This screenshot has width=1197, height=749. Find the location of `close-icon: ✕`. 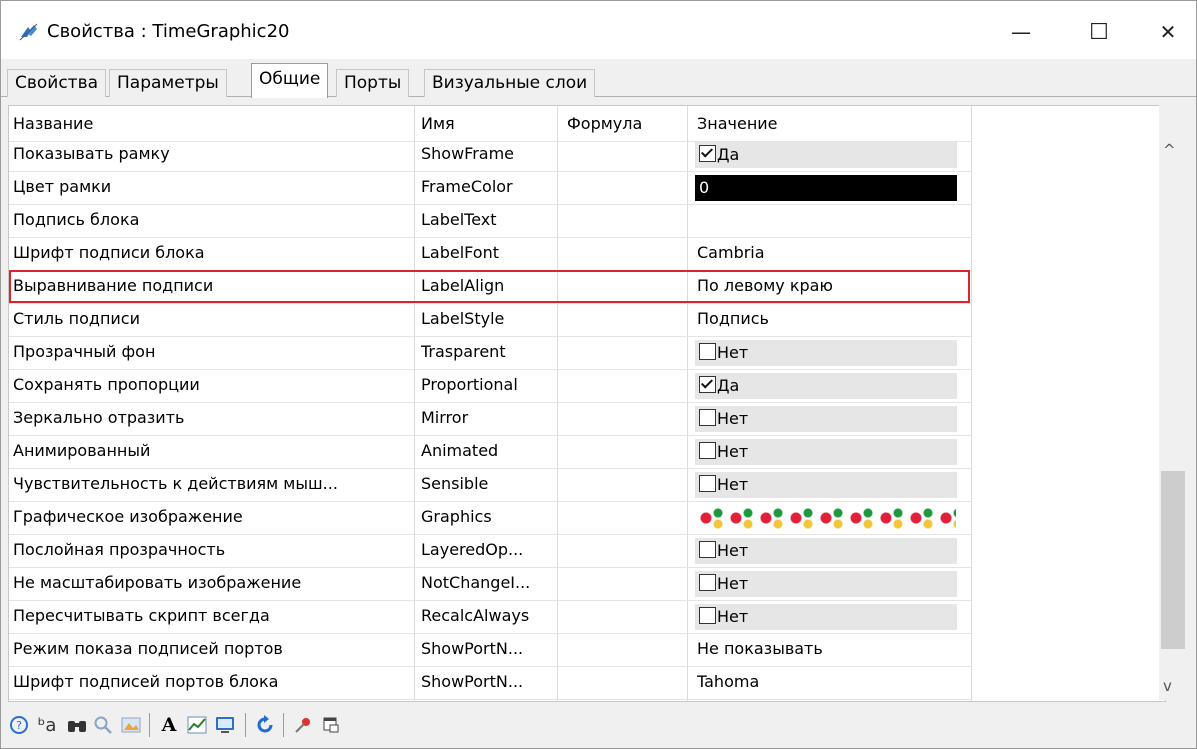

close-icon: ✕ is located at coordinates (1168, 32).